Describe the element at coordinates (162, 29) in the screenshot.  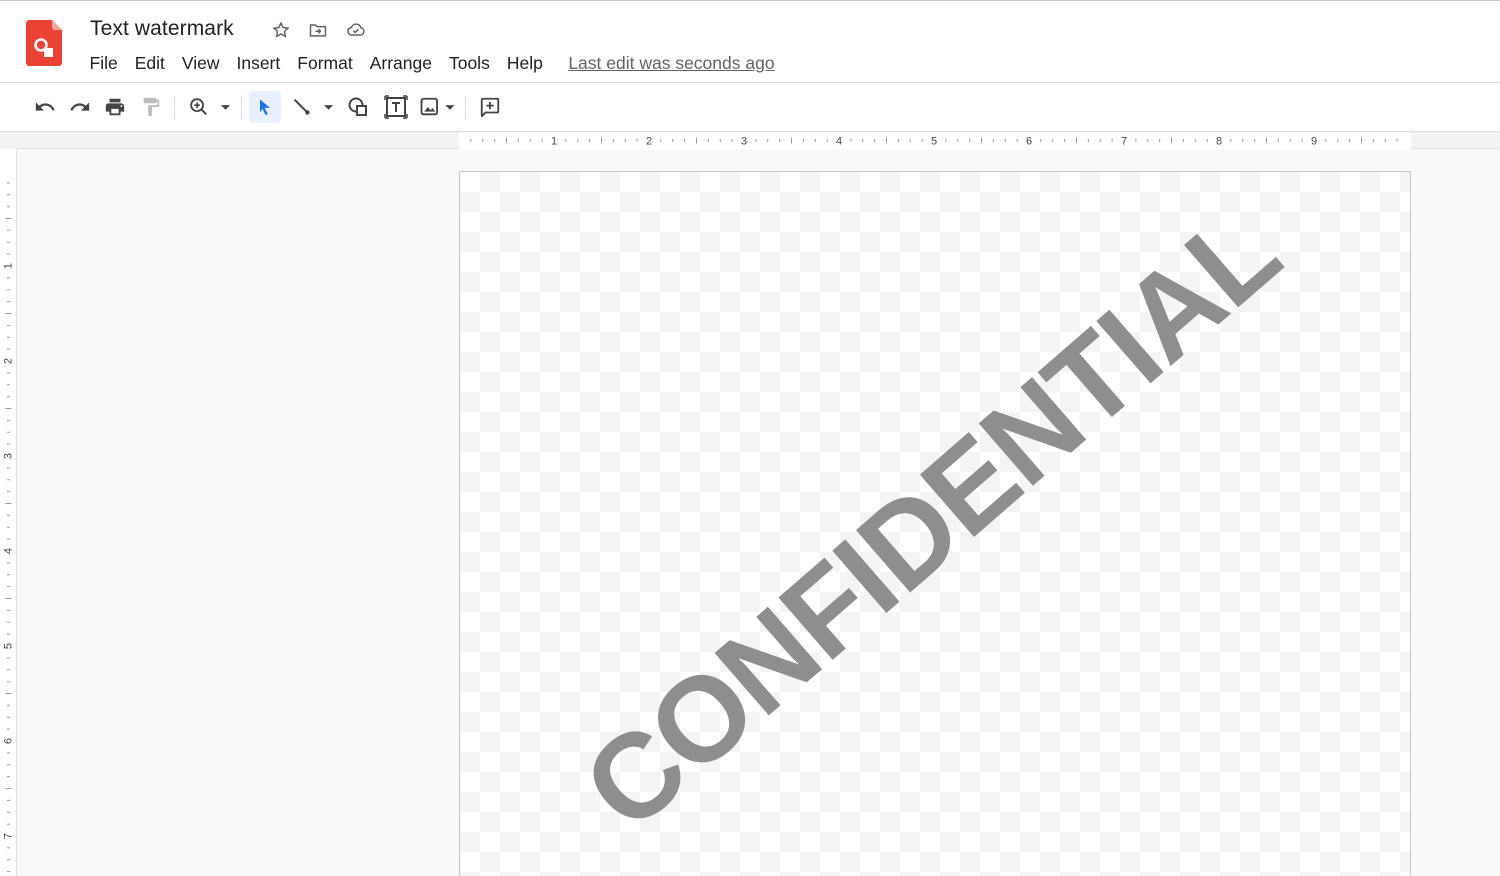
I see `document-title: Text watermark` at that location.